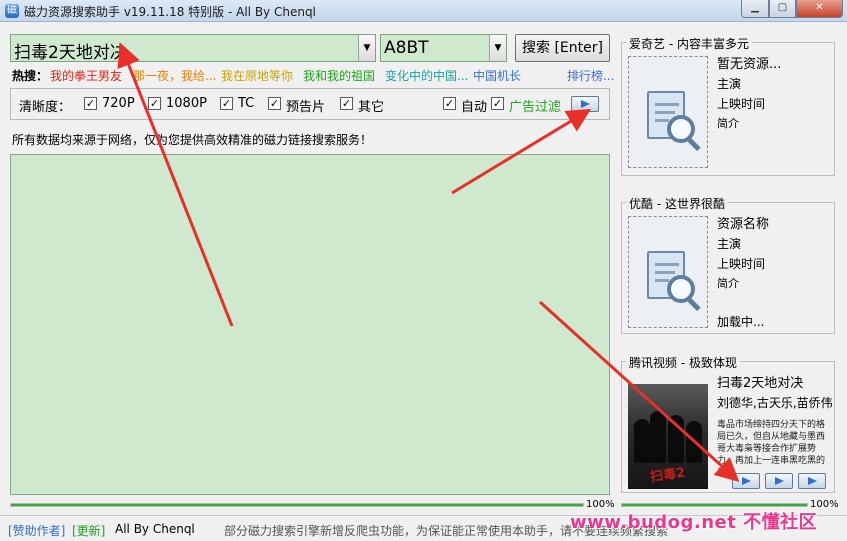 This screenshot has width=847, height=541. Describe the element at coordinates (36, 530) in the screenshot. I see `sponsor-link: [赞助作者]` at that location.